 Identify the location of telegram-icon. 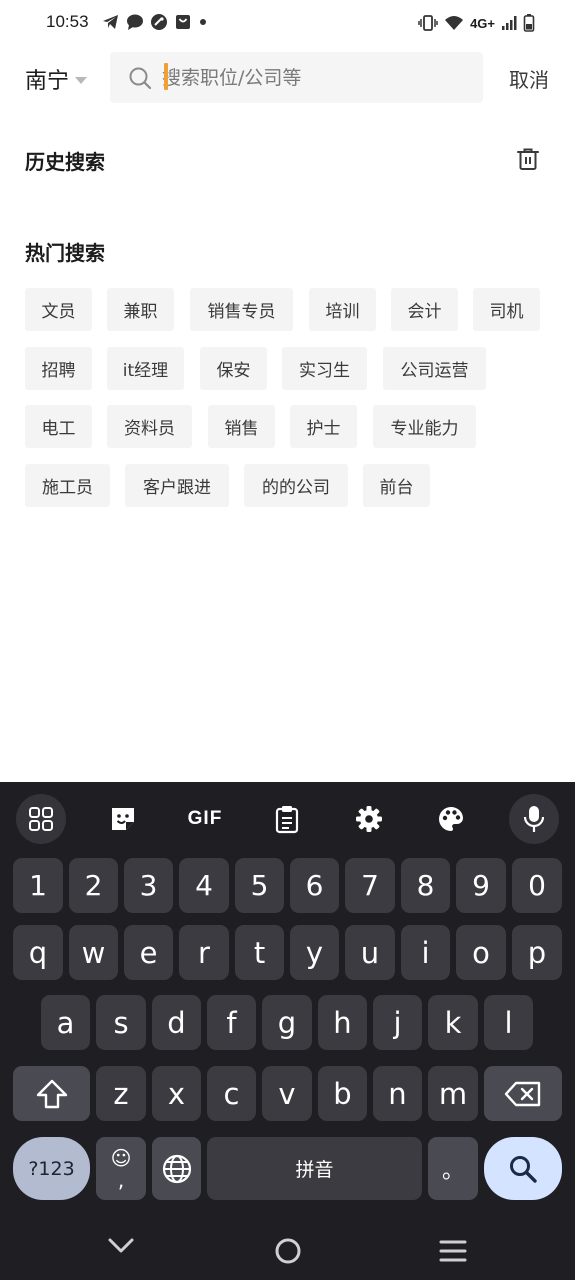
(110, 22).